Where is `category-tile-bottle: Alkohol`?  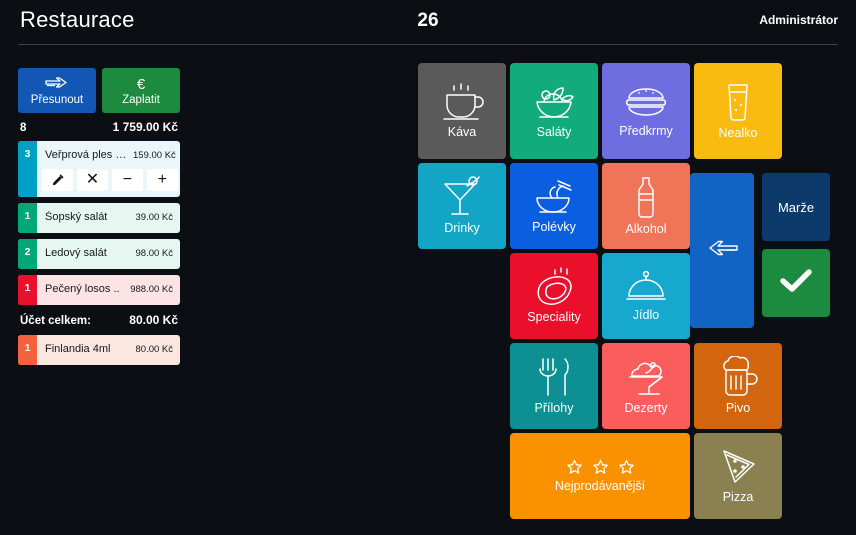
category-tile-bottle: Alkohol is located at coordinates (646, 206).